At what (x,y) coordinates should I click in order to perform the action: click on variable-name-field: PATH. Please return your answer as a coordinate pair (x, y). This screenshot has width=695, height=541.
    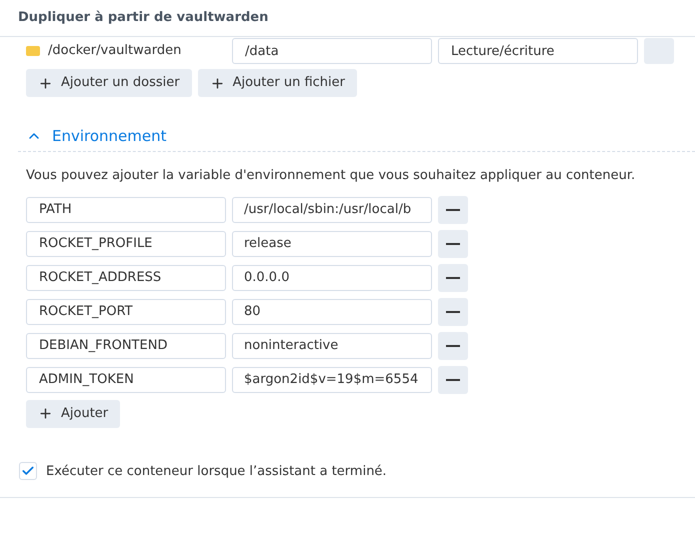
    Looking at the image, I should click on (126, 209).